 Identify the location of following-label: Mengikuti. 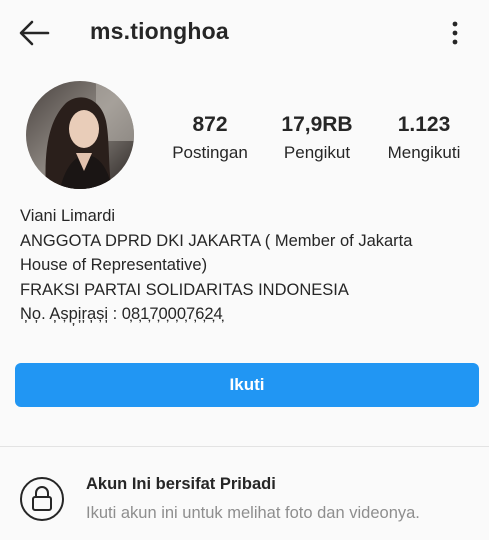
(424, 152).